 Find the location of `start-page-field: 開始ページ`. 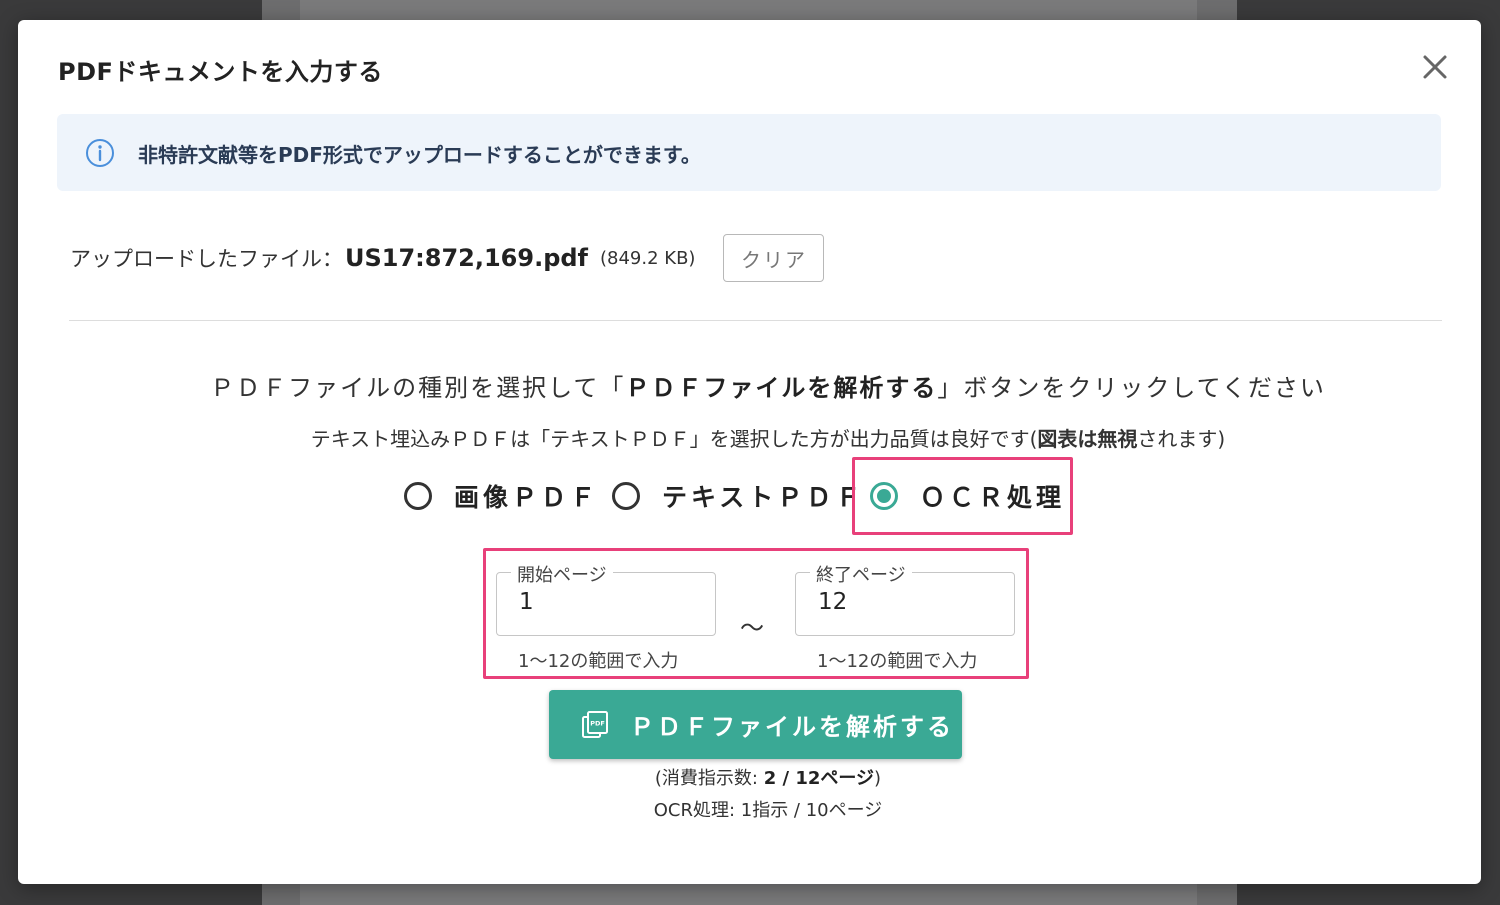

start-page-field: 開始ページ is located at coordinates (606, 598).